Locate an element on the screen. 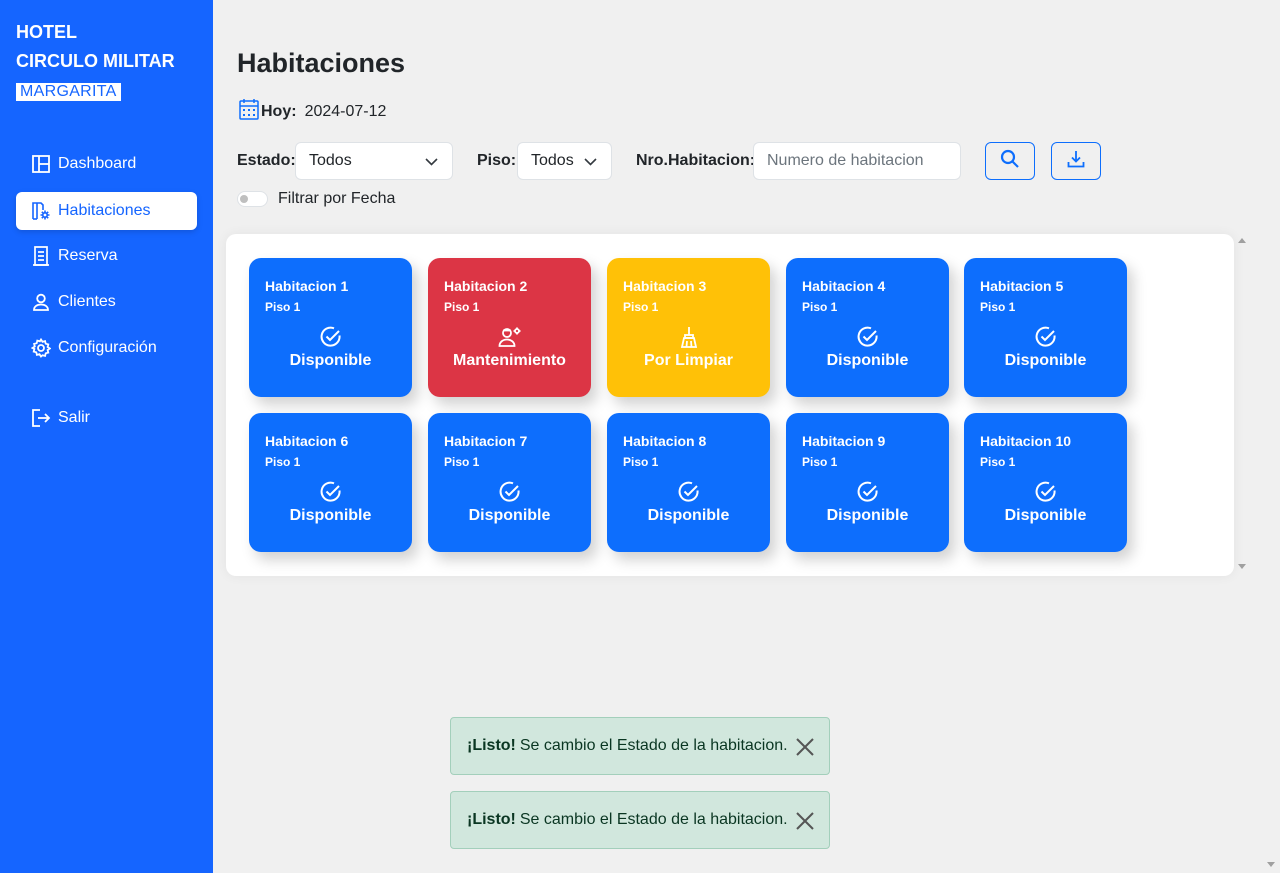 This screenshot has width=1280, height=873. download-button is located at coordinates (1076, 161).